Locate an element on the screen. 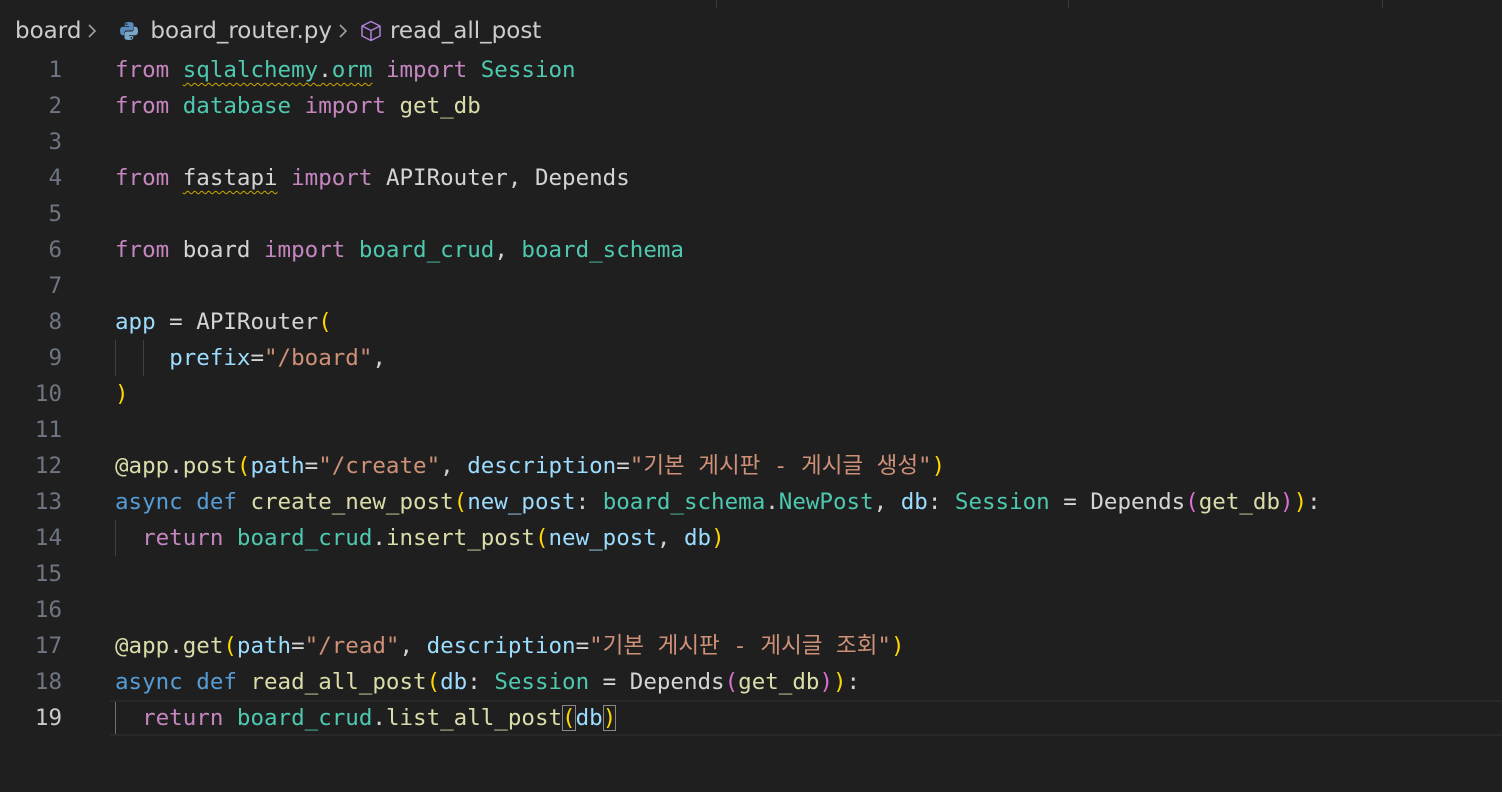 Image resolution: width=1502 pixels, height=792 pixels. code-token: board_schema is located at coordinates (684, 502).